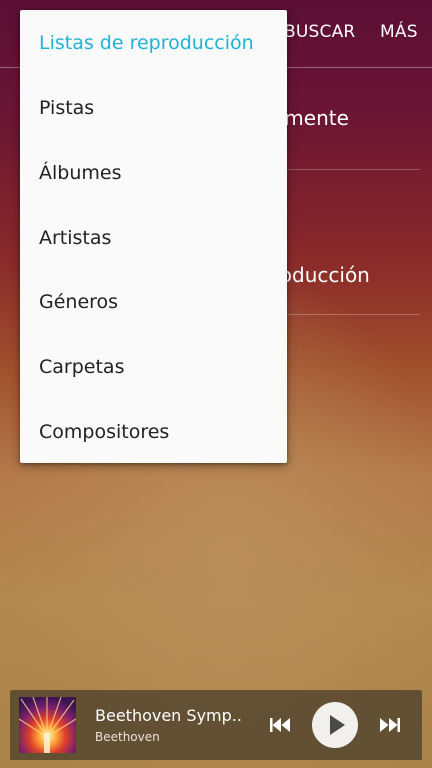  What do you see at coordinates (153, 172) in the screenshot?
I see `menu-item-albums: Álbumes` at bounding box center [153, 172].